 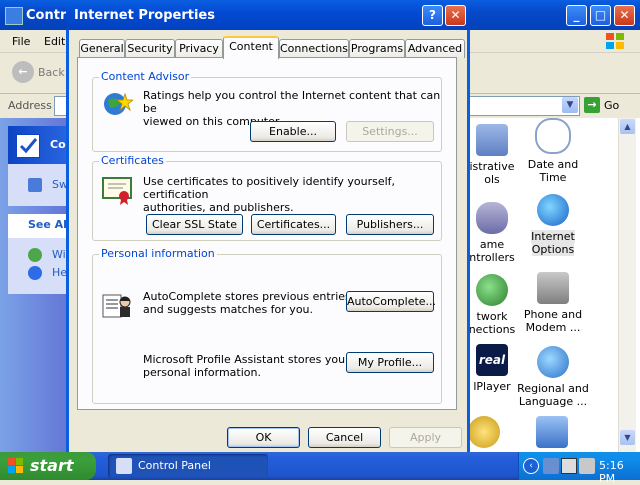 I want to click on certificate-icon, so click(x=117, y=190).